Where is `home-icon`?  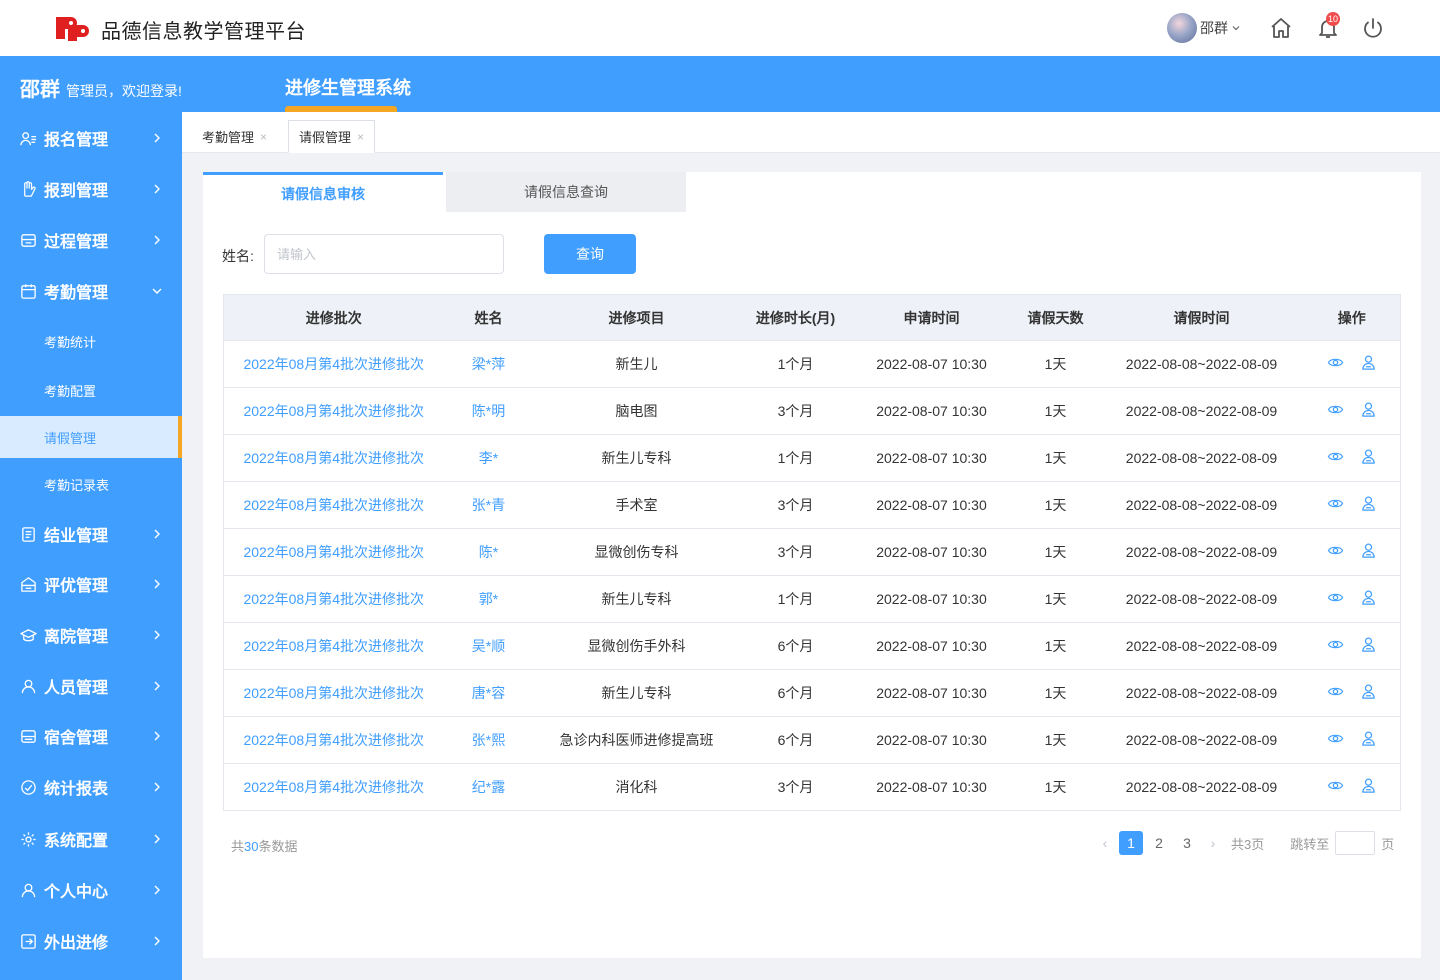
home-icon is located at coordinates (1281, 28).